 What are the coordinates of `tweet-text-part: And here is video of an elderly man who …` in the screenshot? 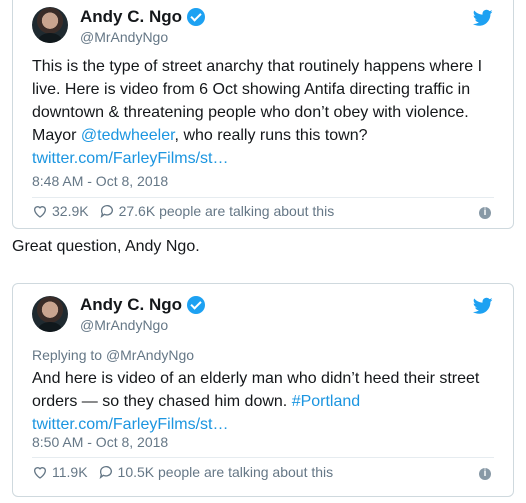 It's located at (256, 390).